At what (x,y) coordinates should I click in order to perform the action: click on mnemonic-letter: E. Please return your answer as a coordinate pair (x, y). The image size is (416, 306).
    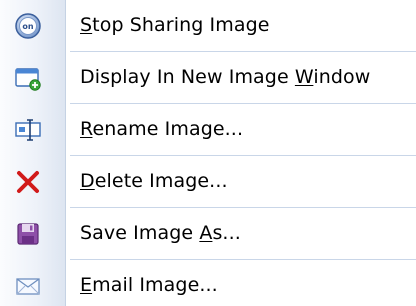
    Looking at the image, I should click on (86, 285).